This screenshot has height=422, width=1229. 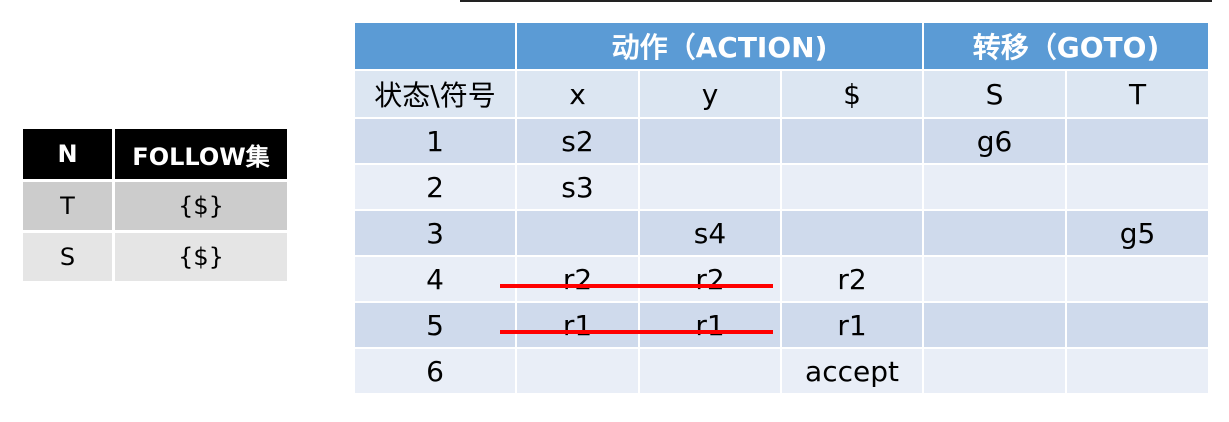 What do you see at coordinates (67, 206) in the screenshot?
I see `follow-nonterminal: T` at bounding box center [67, 206].